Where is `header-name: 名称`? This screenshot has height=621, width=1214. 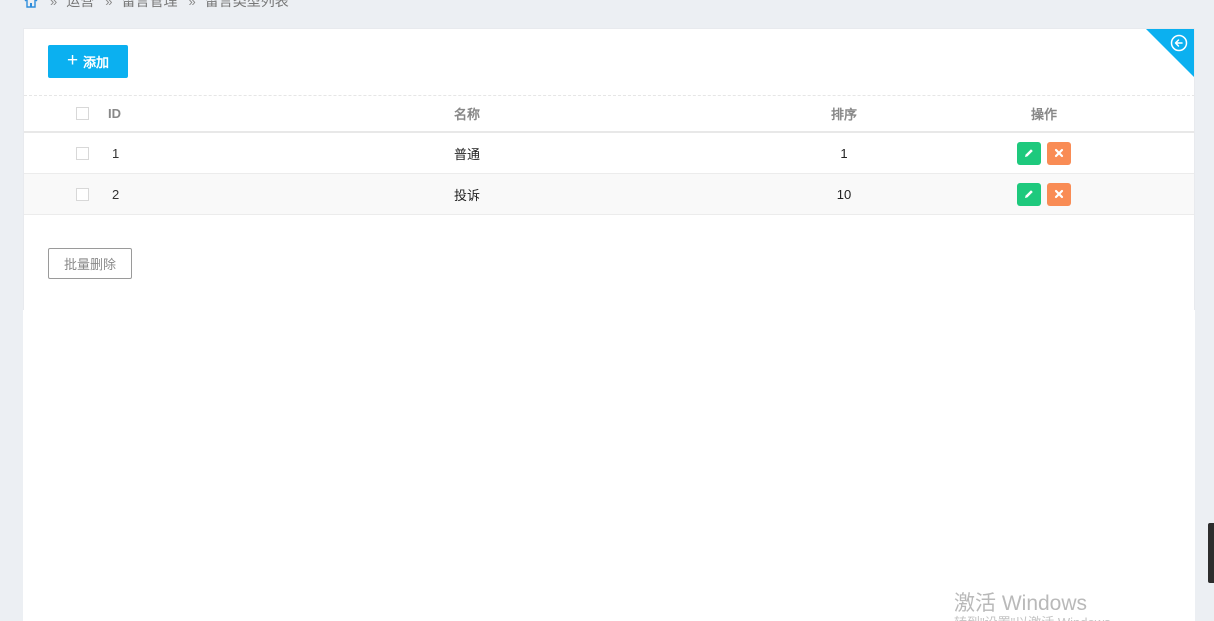 header-name: 名称 is located at coordinates (466, 114).